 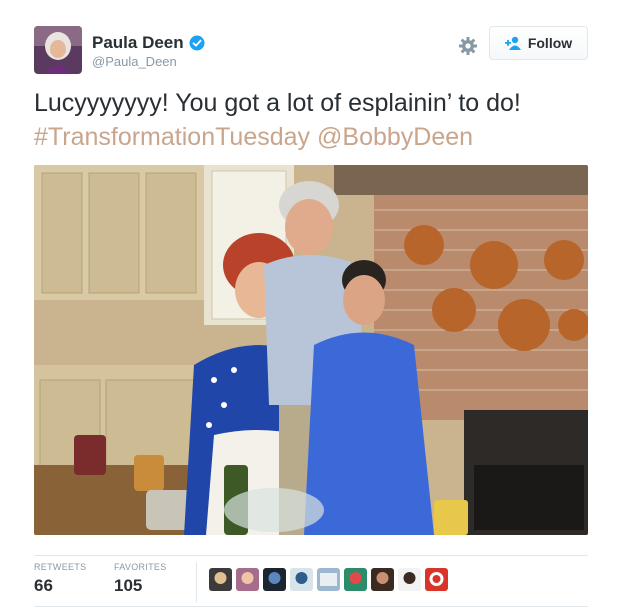 I want to click on stats-divider-bottom, so click(x=311, y=606).